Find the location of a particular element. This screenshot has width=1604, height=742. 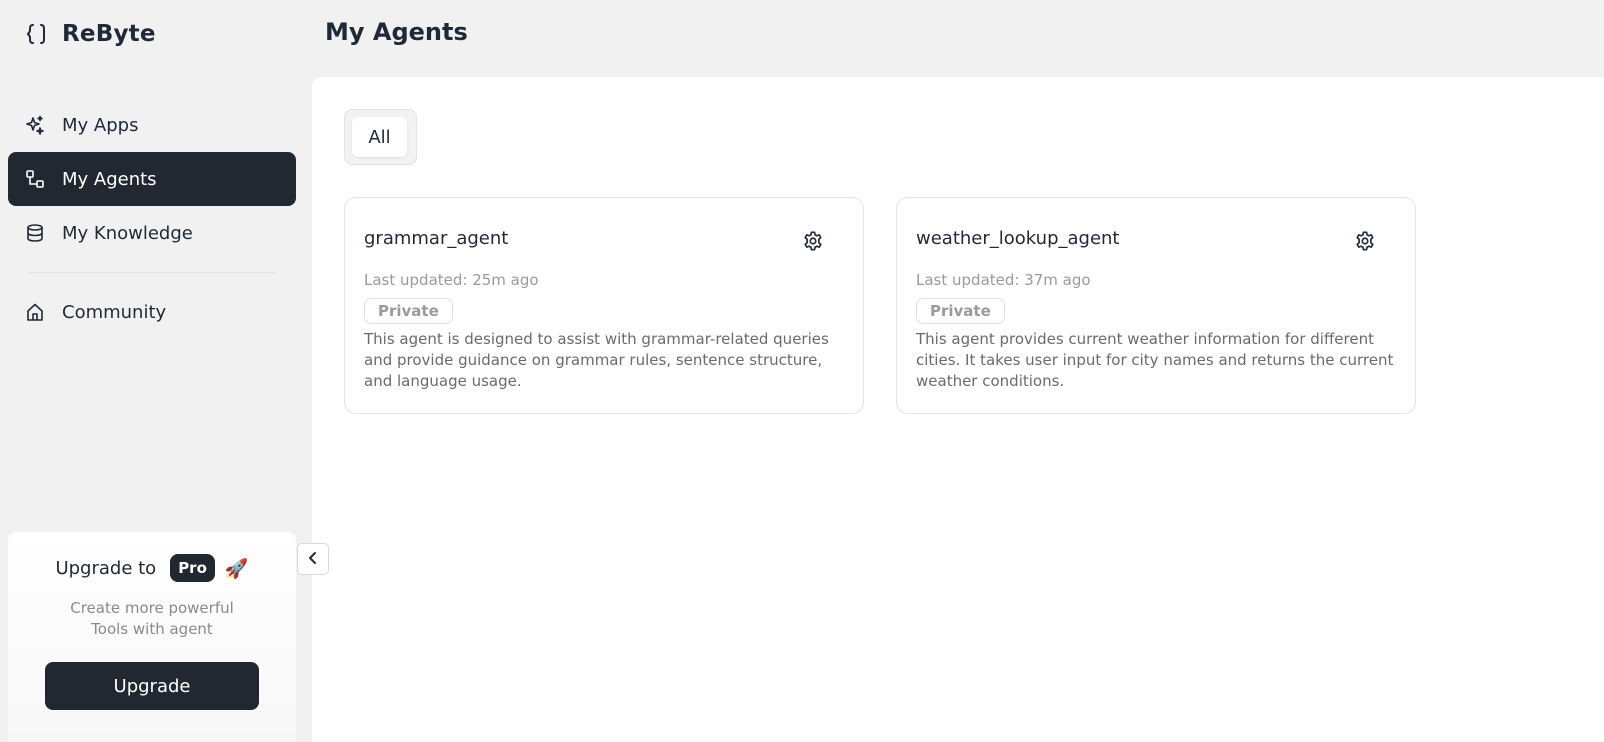

brand: ReByte is located at coordinates (91, 34).